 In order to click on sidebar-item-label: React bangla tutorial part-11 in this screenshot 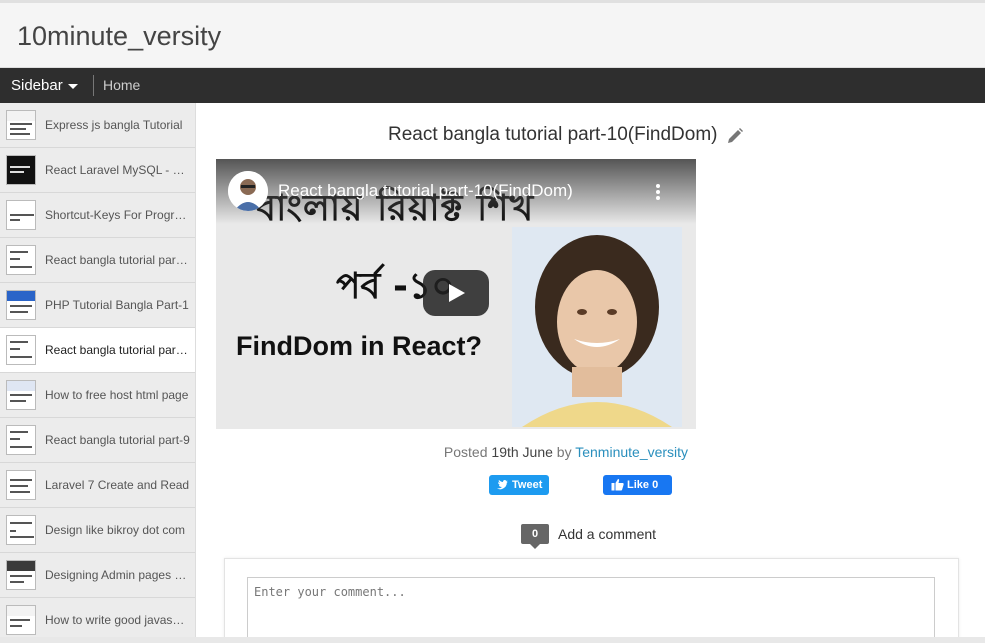, I will do `click(117, 260)`.